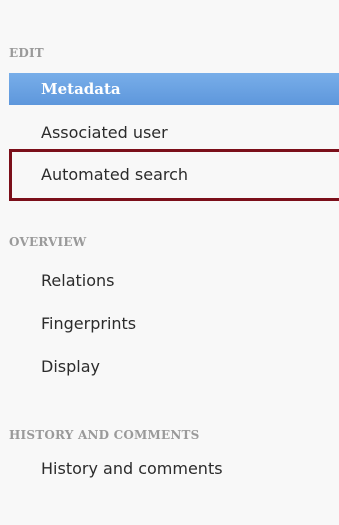 The image size is (339, 525). What do you see at coordinates (174, 367) in the screenshot?
I see `sidebar-item-display: Display` at bounding box center [174, 367].